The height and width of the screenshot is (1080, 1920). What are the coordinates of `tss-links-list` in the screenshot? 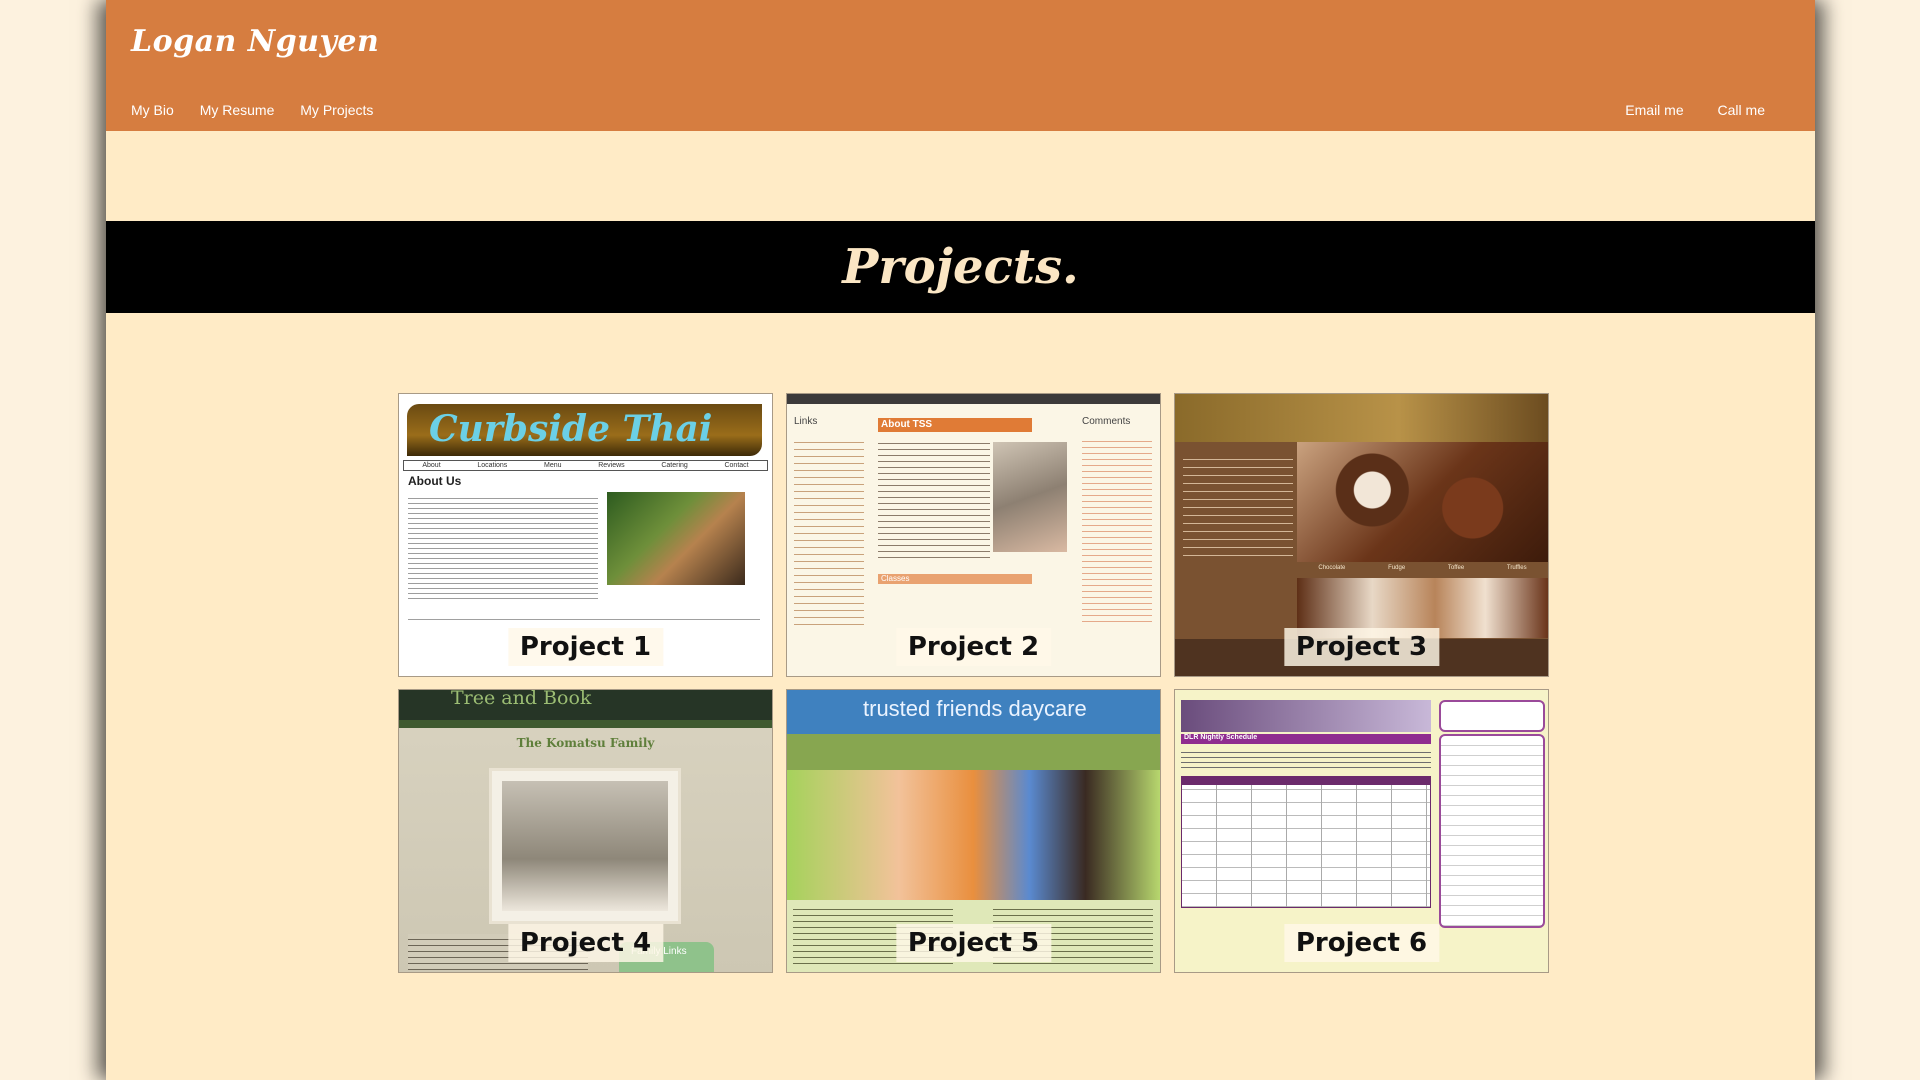 It's located at (829, 531).